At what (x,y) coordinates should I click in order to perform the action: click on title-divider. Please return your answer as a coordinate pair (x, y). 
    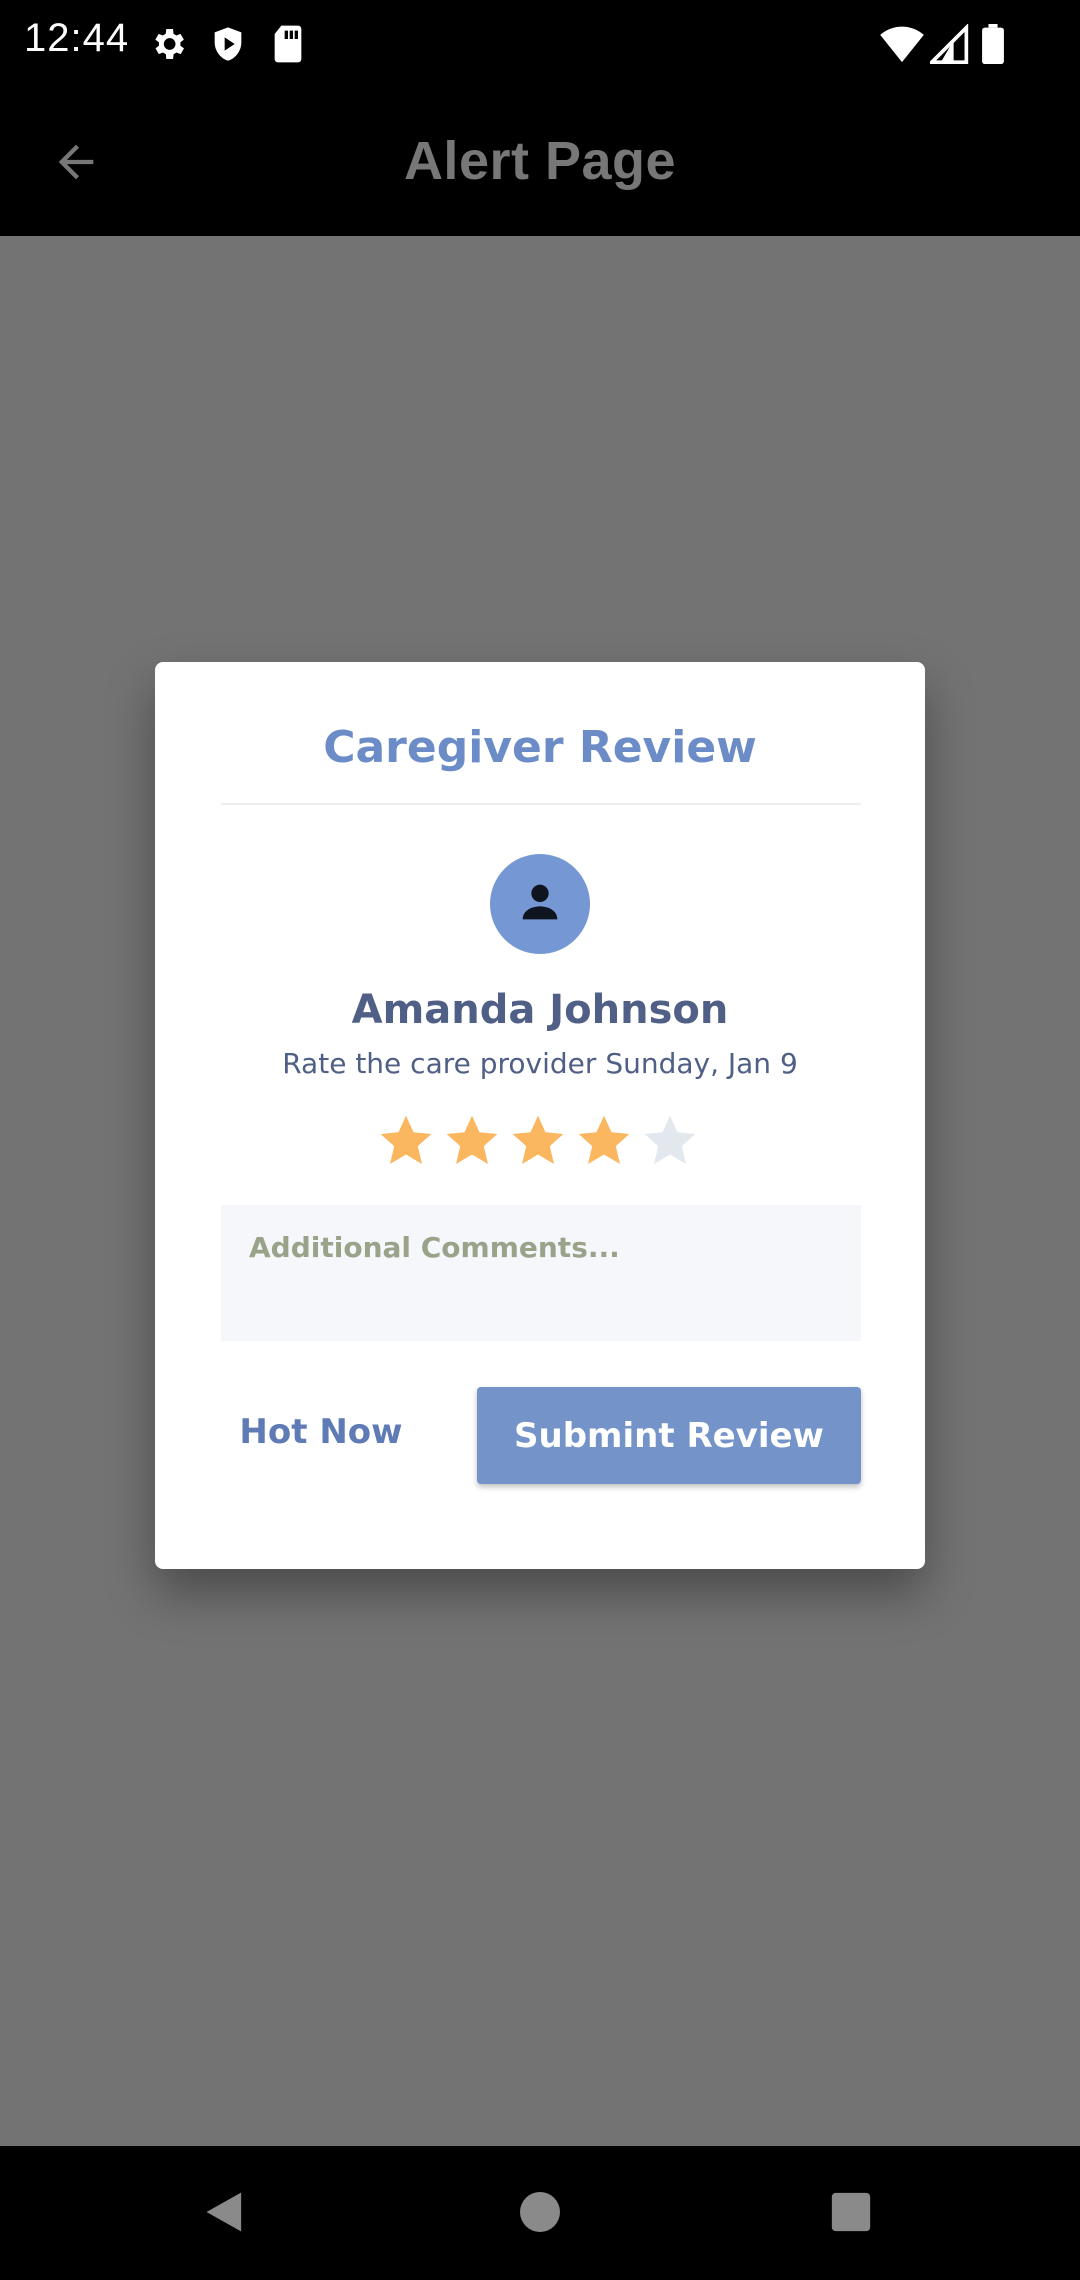
    Looking at the image, I should click on (541, 804).